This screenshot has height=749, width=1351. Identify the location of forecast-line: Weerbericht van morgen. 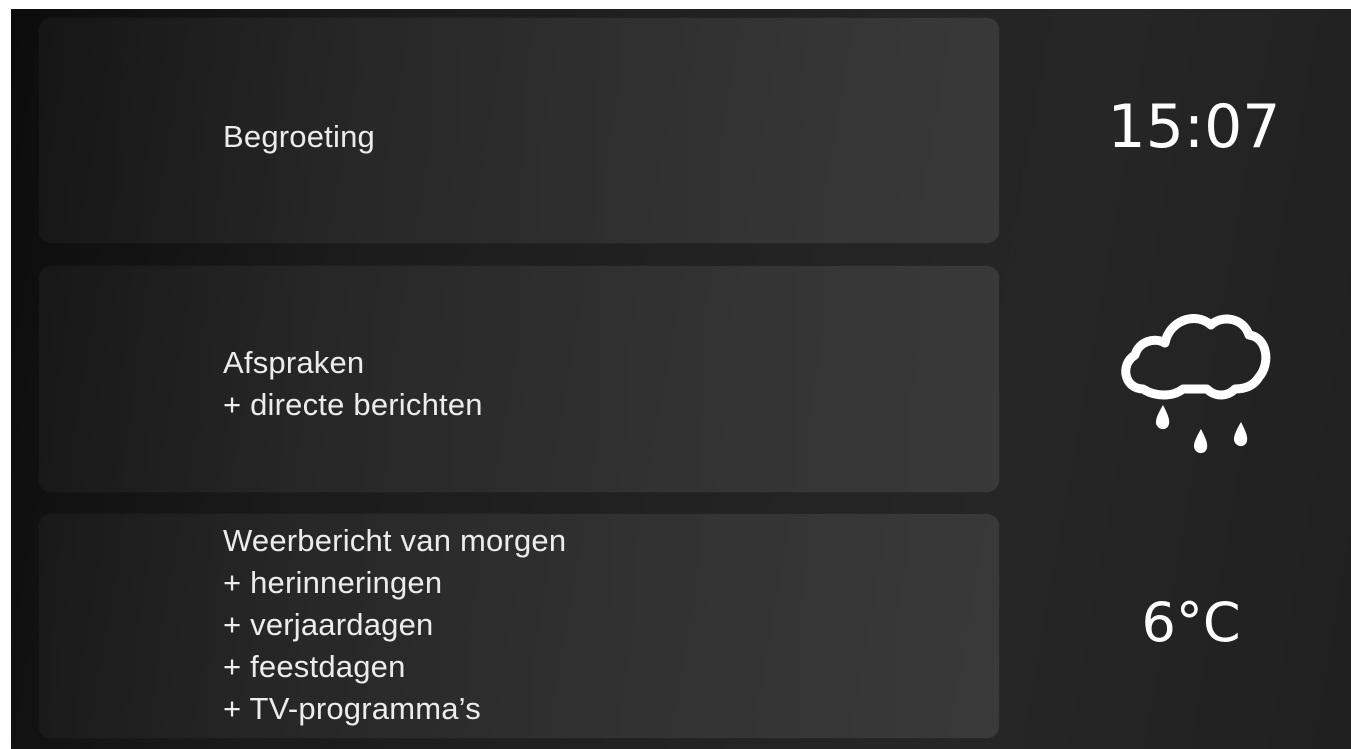
(395, 540).